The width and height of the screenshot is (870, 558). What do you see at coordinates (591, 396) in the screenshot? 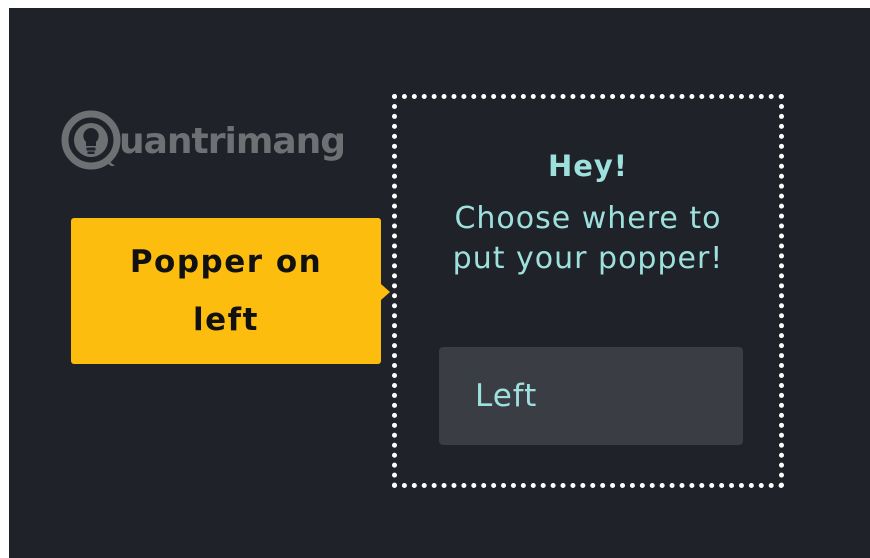
I see `position-select: Left` at bounding box center [591, 396].